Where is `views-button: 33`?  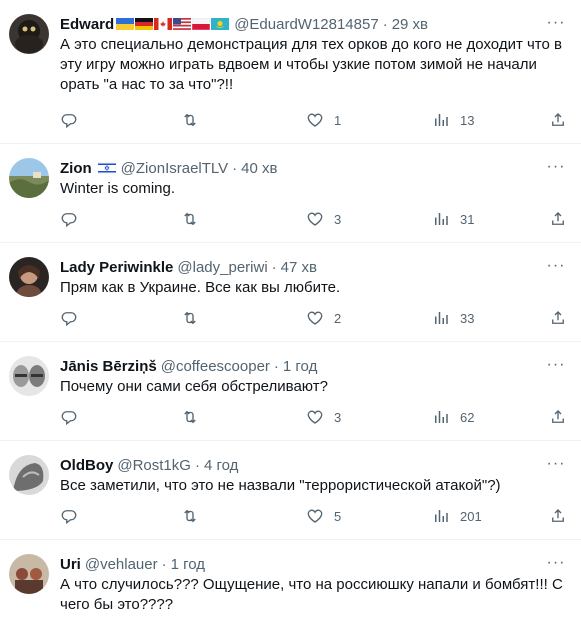
views-button: 33 is located at coordinates (453, 318).